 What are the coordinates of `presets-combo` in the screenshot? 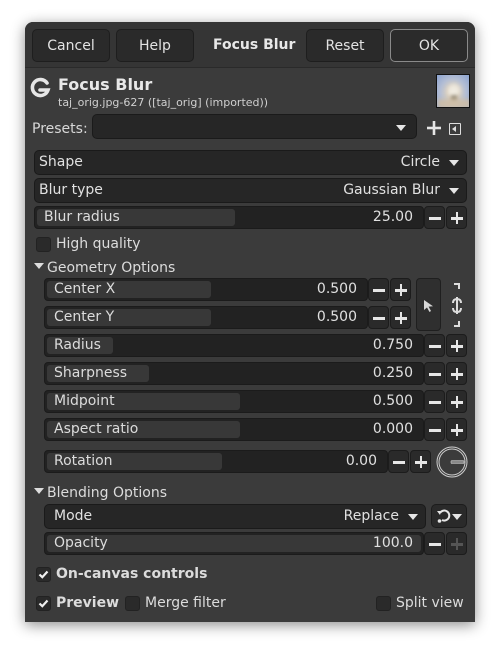 It's located at (254, 126).